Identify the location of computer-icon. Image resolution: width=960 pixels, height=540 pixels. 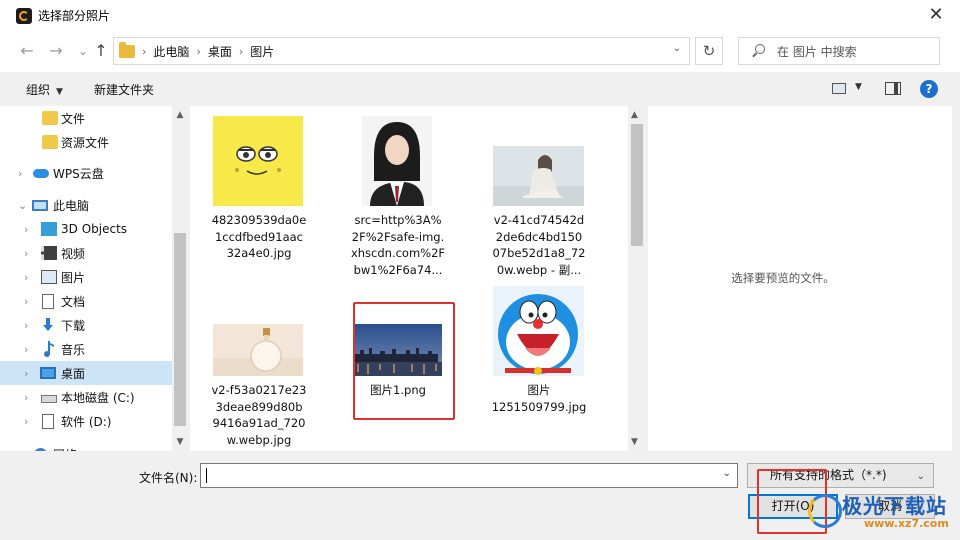
(40, 205).